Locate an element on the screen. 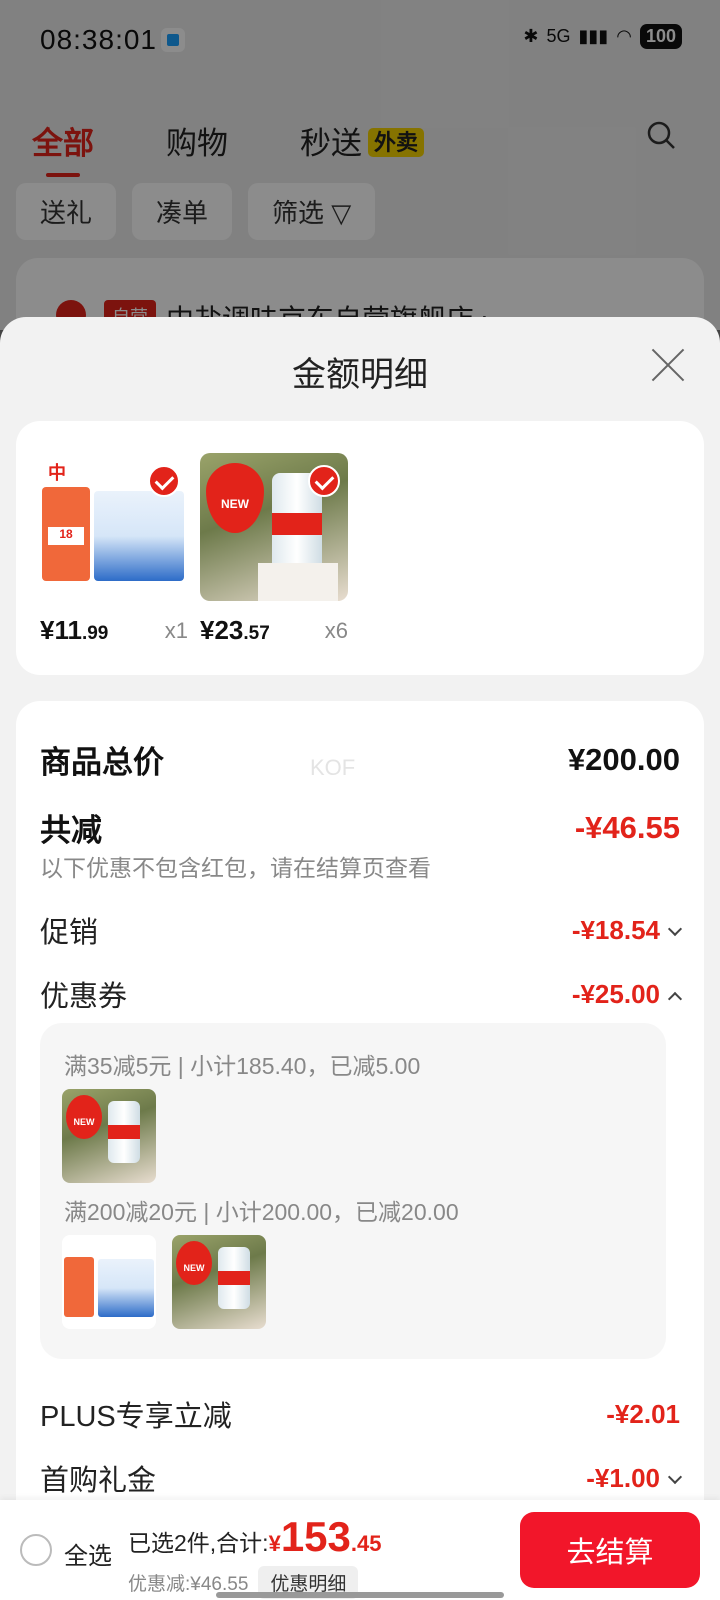 This screenshot has height=1600, width=720. plus-value: -¥2.01 is located at coordinates (643, 1413).